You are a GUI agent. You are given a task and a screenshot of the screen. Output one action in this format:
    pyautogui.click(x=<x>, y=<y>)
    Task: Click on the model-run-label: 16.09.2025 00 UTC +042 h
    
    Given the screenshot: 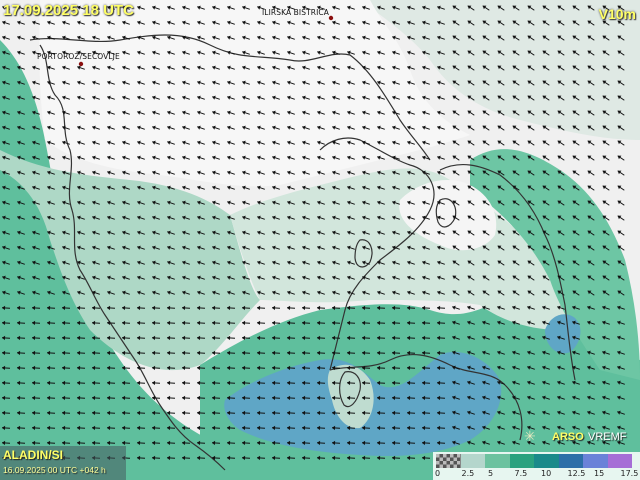 What is the action you would take?
    pyautogui.click(x=54, y=470)
    